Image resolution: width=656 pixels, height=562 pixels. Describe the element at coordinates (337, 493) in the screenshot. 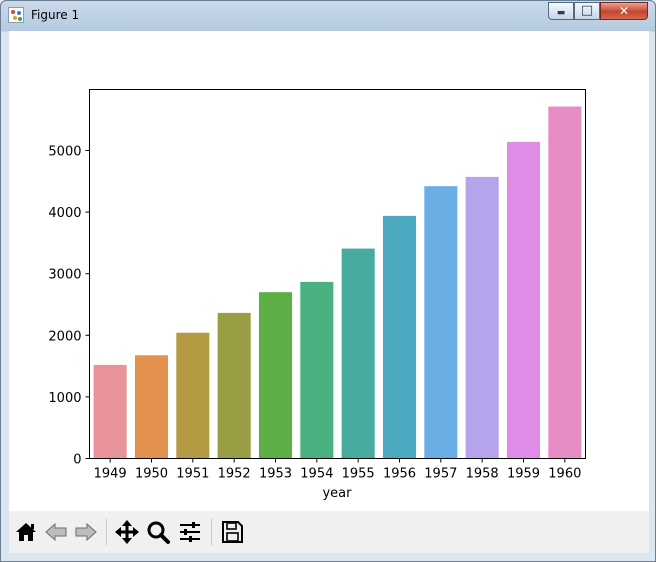

I see `x-axis-label: year` at that location.